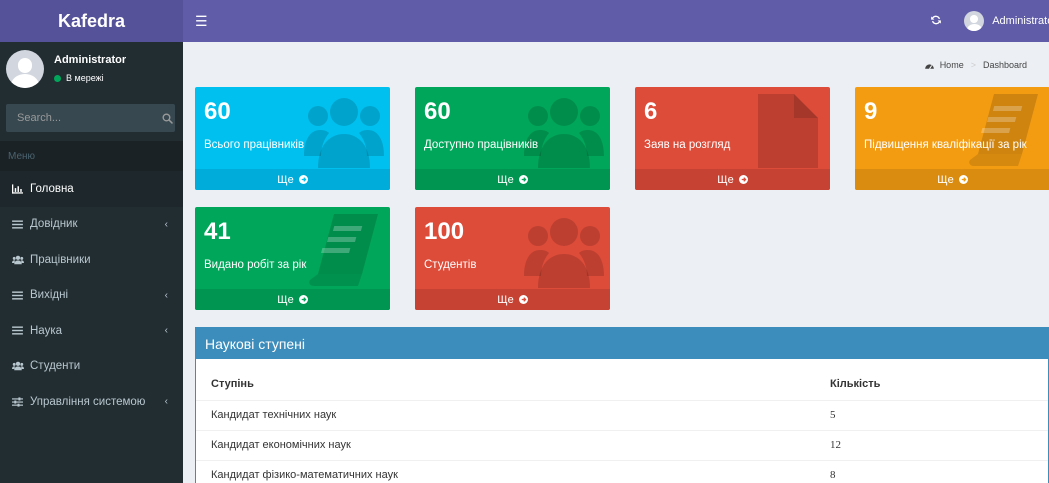  What do you see at coordinates (687, 145) in the screenshot?
I see `stat-label: Заяв на розгляд` at bounding box center [687, 145].